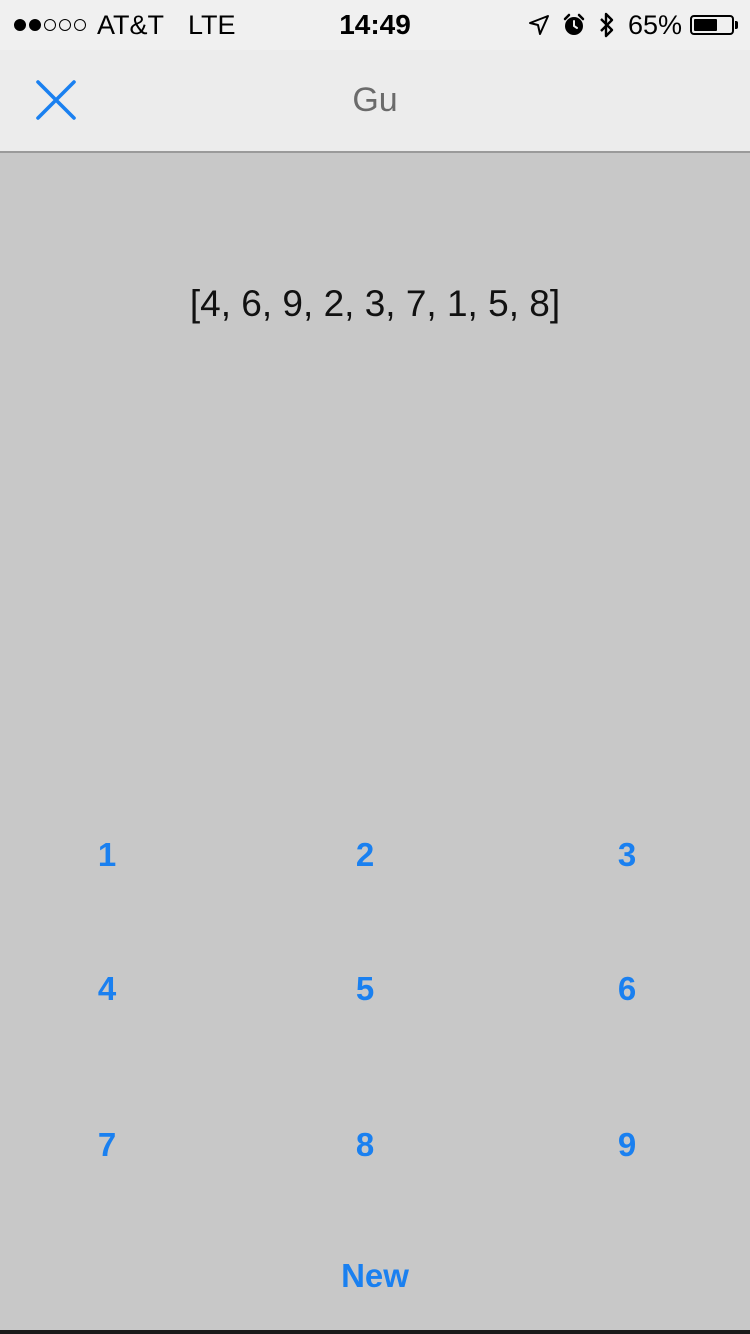 This screenshot has width=750, height=1334. I want to click on navigation-bar: Gu, so click(375, 101).